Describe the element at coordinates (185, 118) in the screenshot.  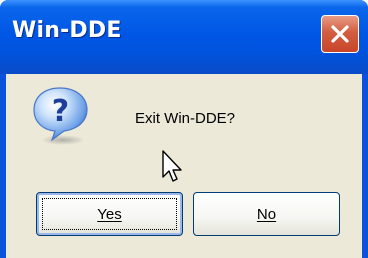
I see `dialog-message: Exit Win-DDE?` at that location.